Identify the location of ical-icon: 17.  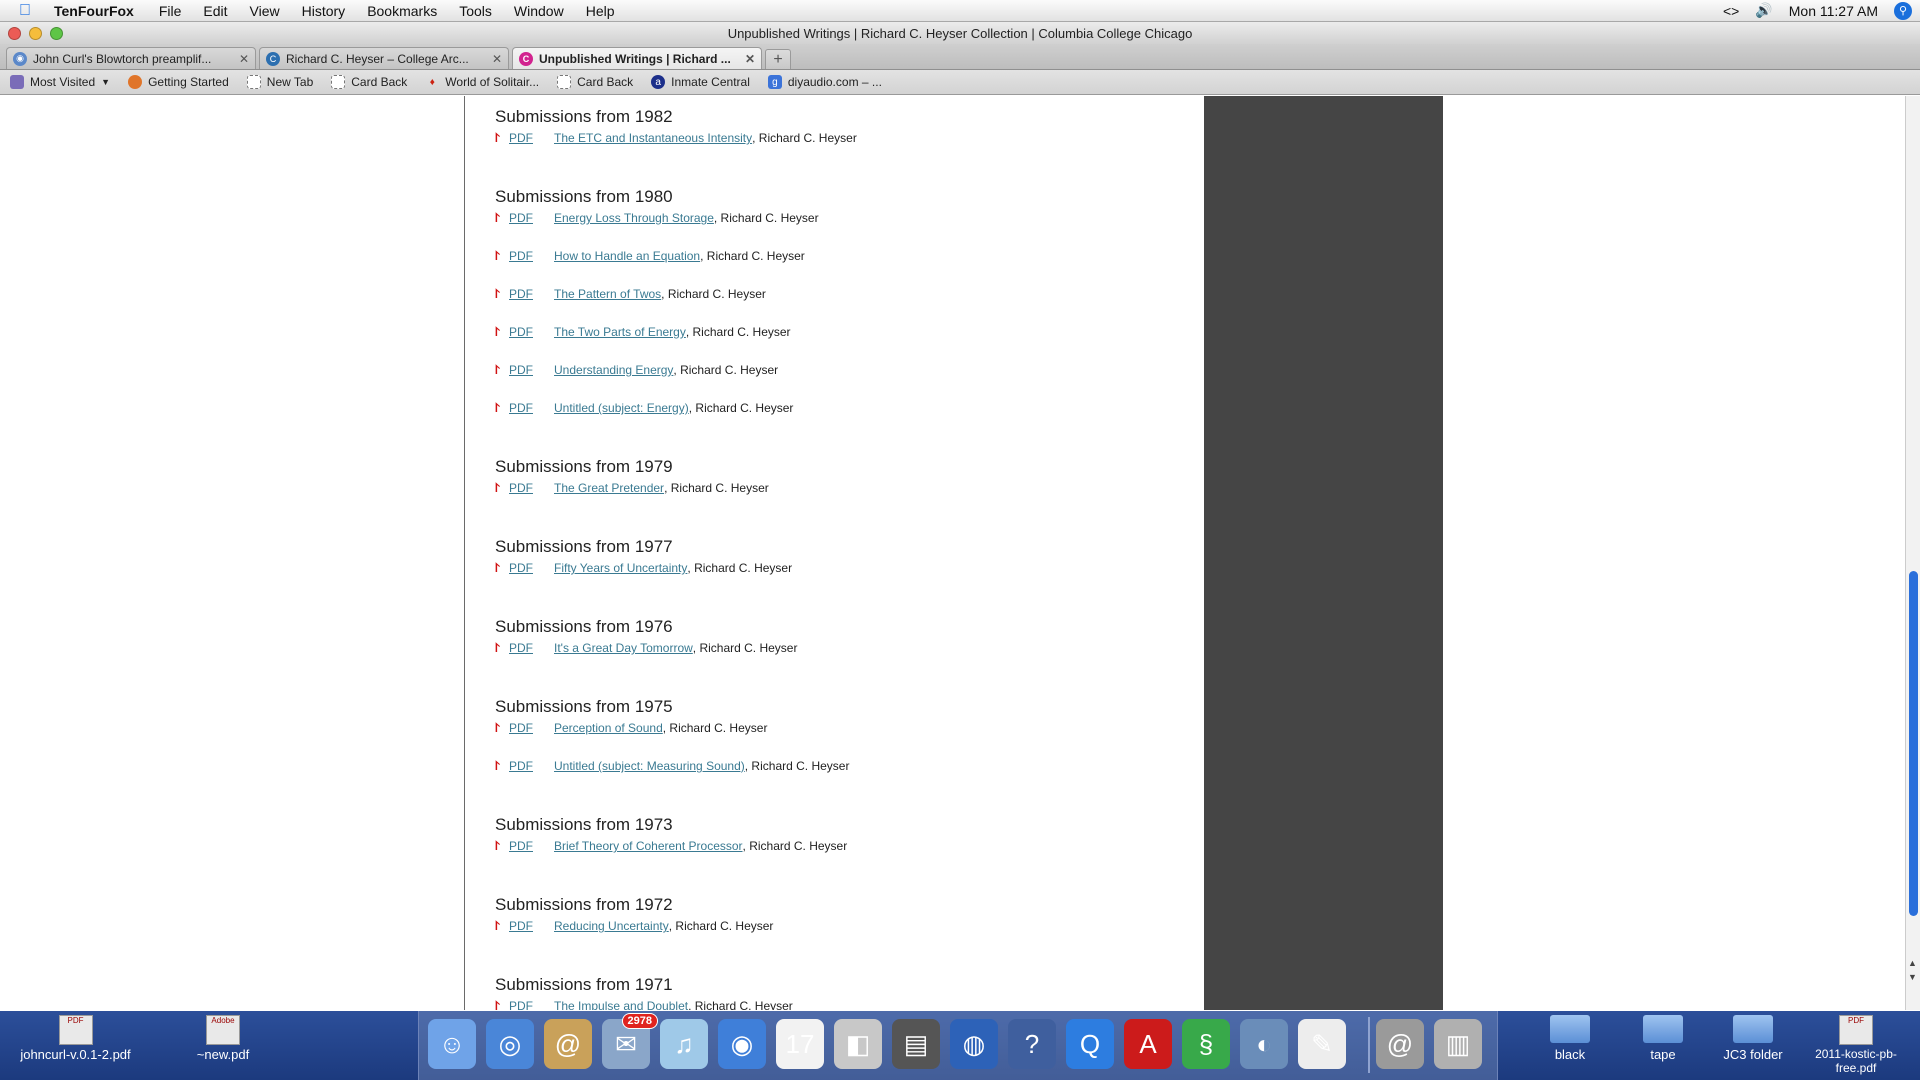
(800, 1044).